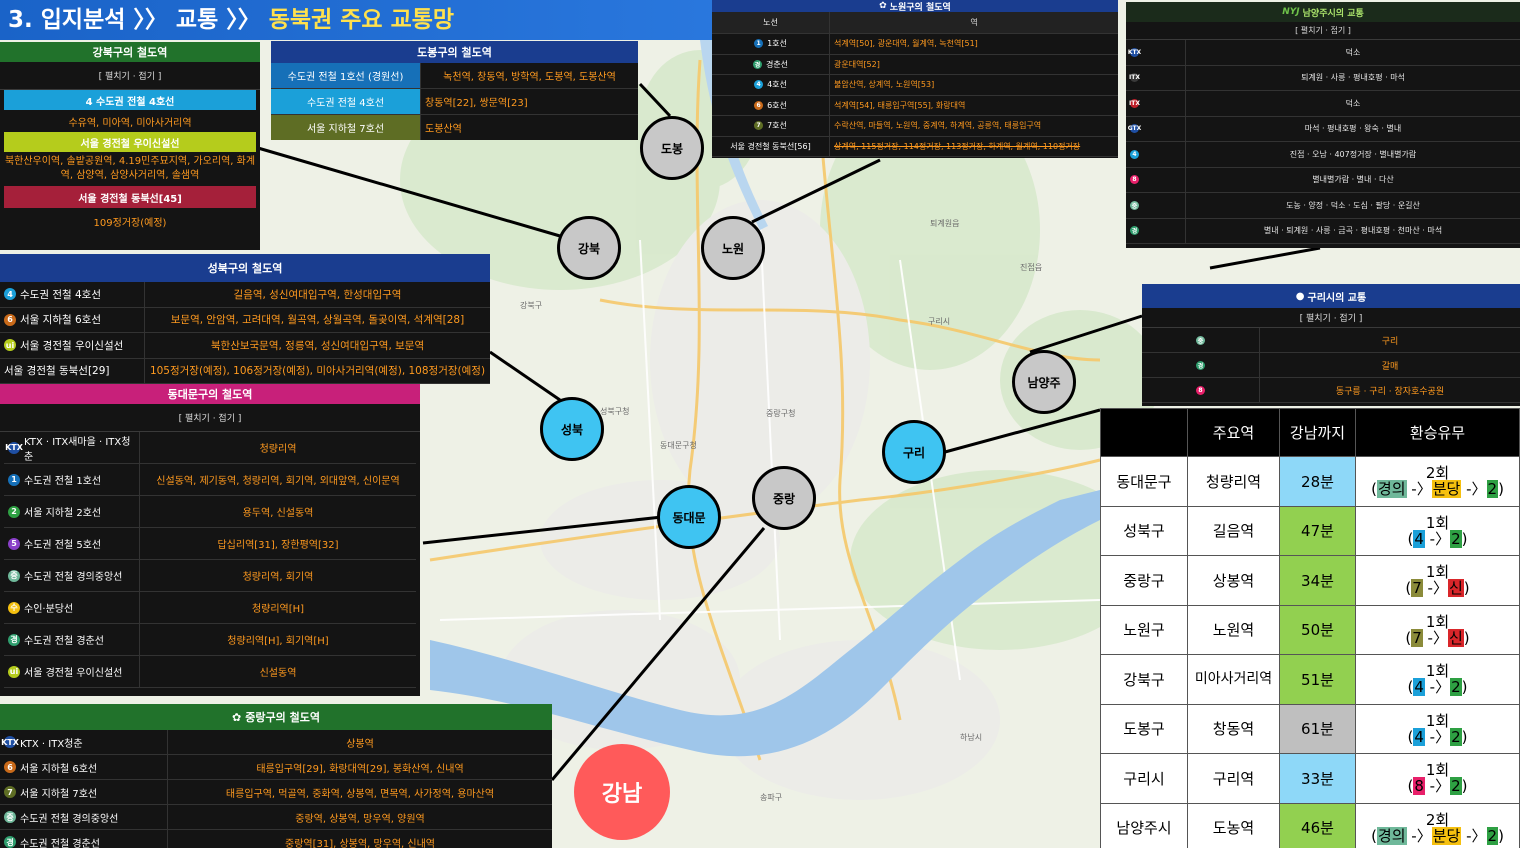  What do you see at coordinates (915, 6) in the screenshot?
I see `nowon-title: ✿ 노원구의 철도역` at bounding box center [915, 6].